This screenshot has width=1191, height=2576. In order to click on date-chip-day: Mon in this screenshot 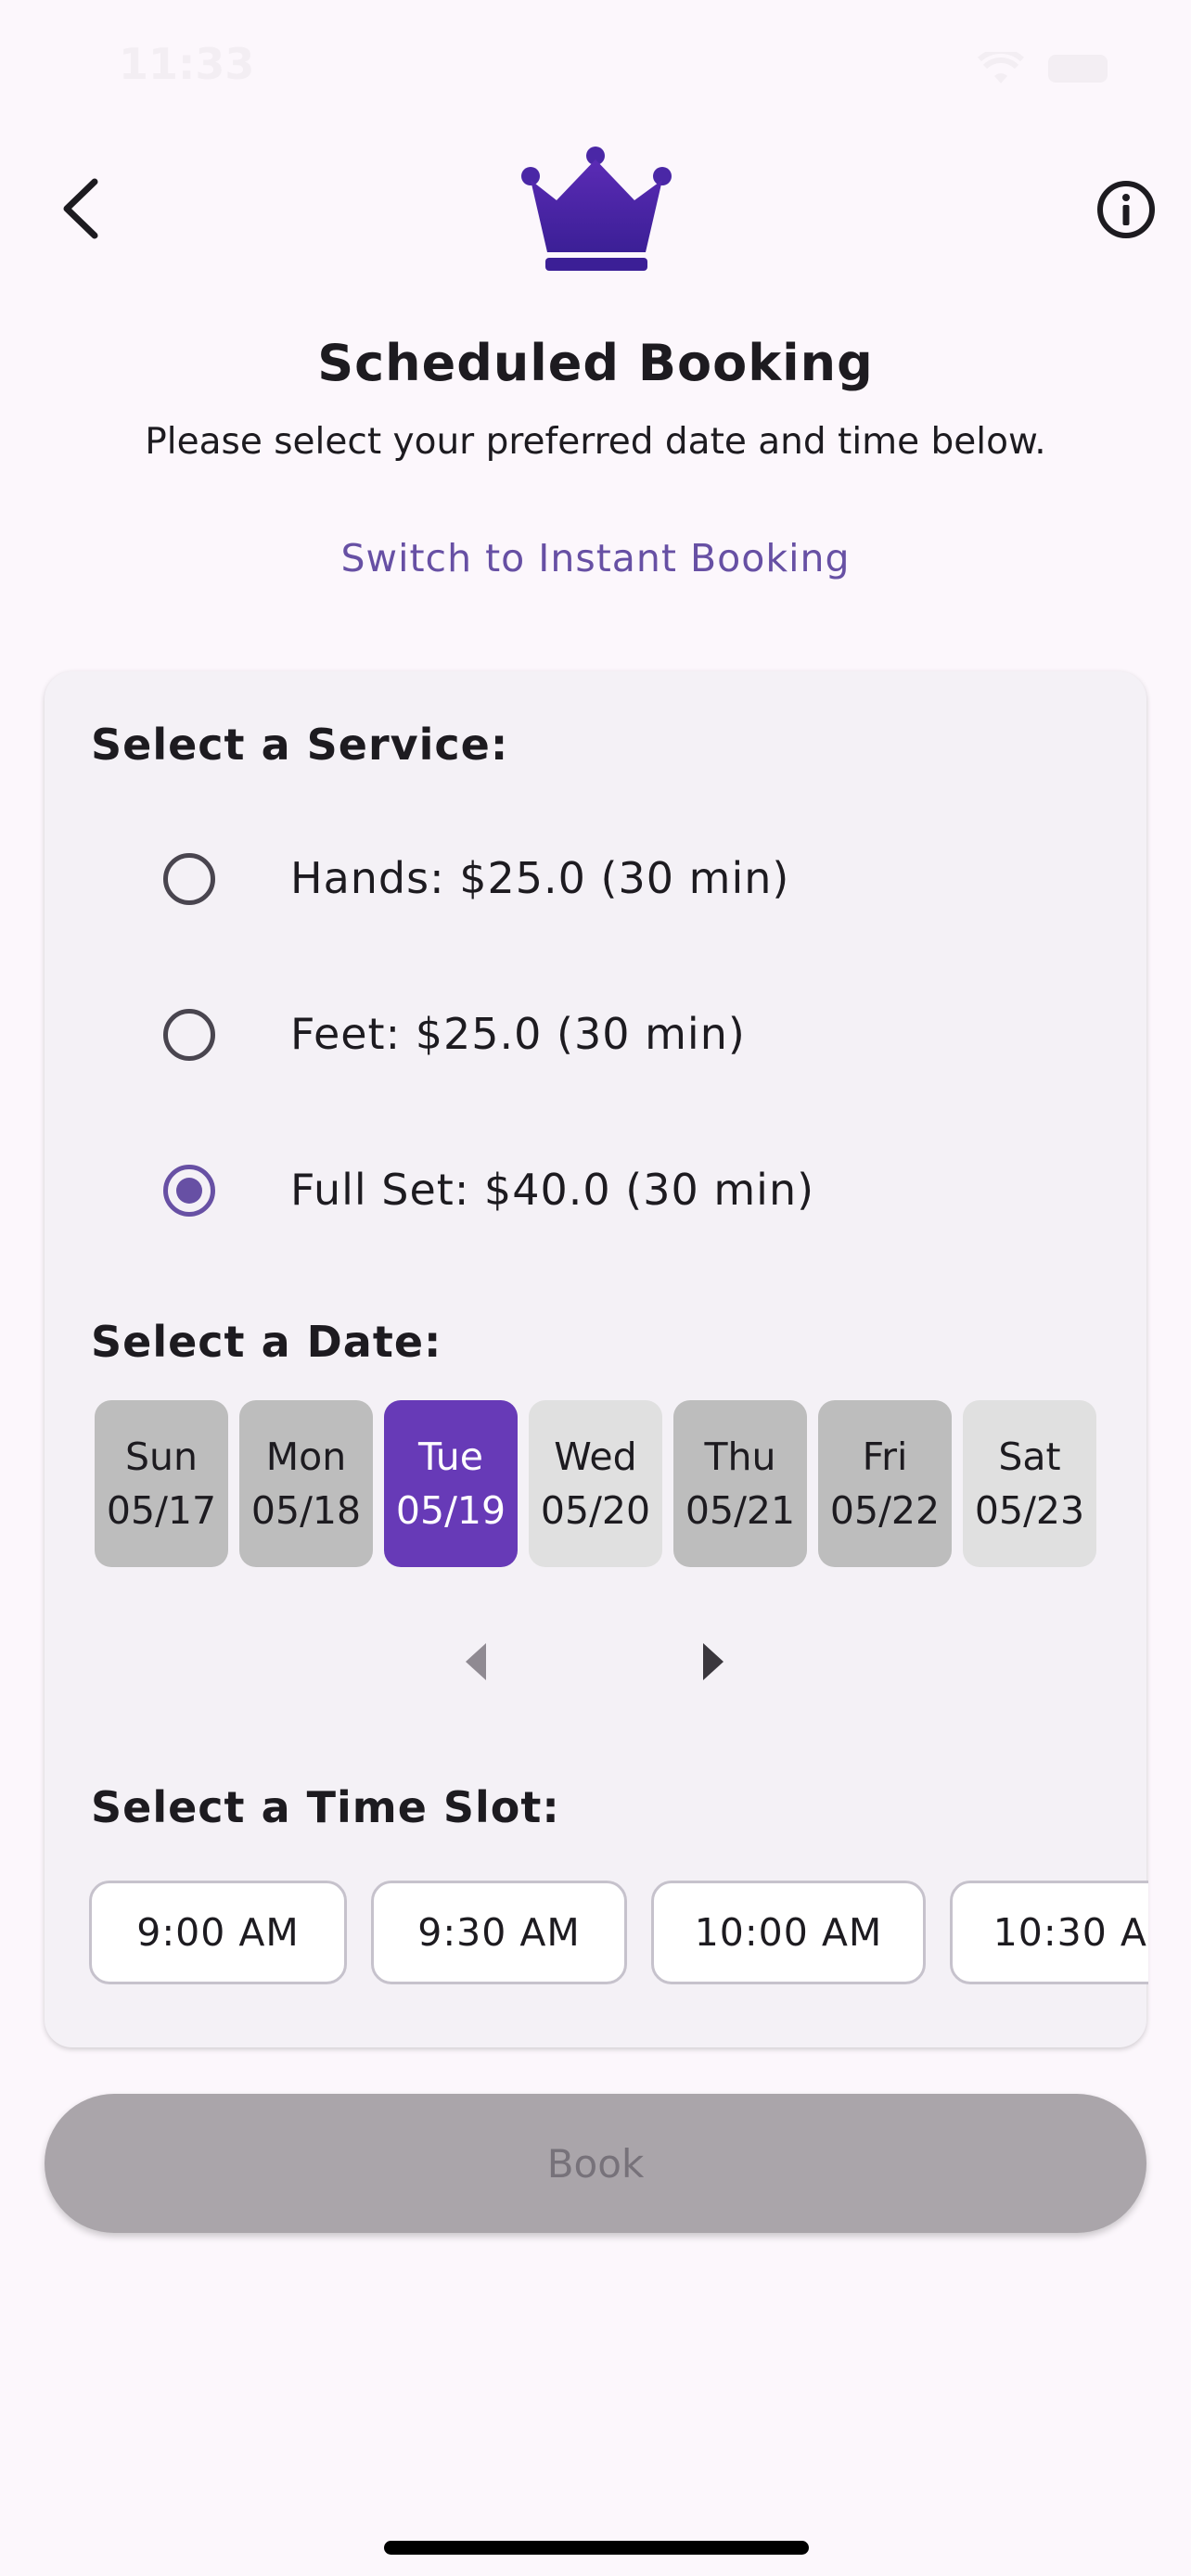, I will do `click(306, 1457)`.